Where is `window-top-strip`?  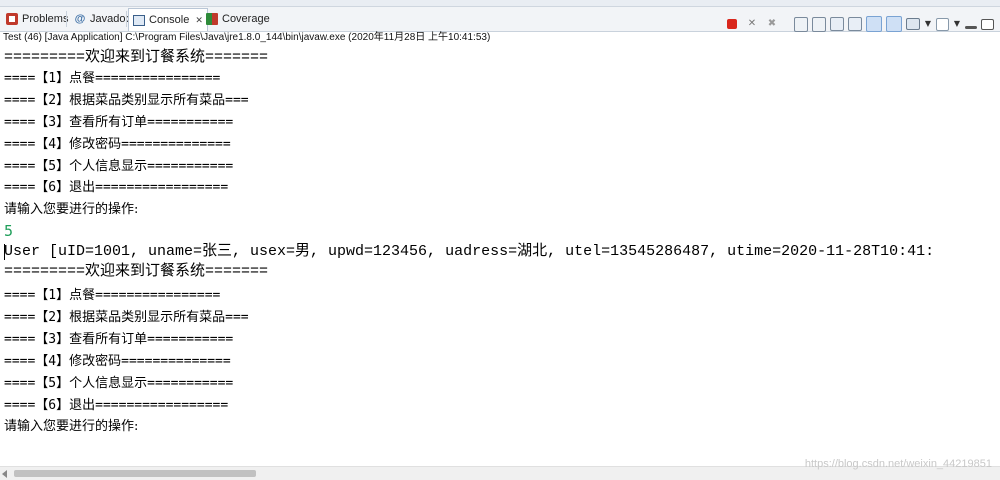
window-top-strip is located at coordinates (500, 3).